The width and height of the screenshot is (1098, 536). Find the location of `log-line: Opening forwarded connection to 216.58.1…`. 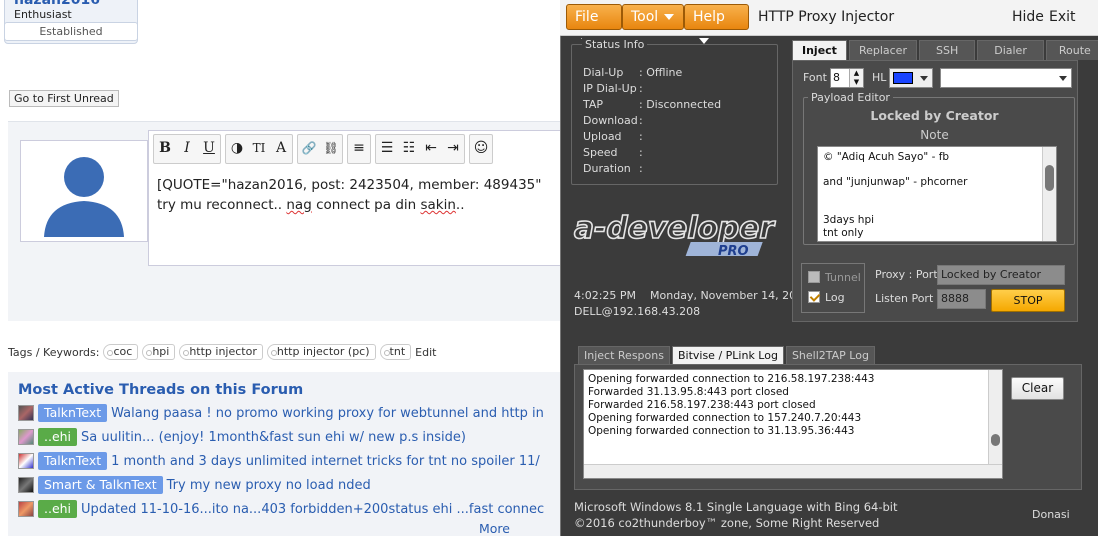

log-line: Opening forwarded connection to 216.58.1… is located at coordinates (731, 379).